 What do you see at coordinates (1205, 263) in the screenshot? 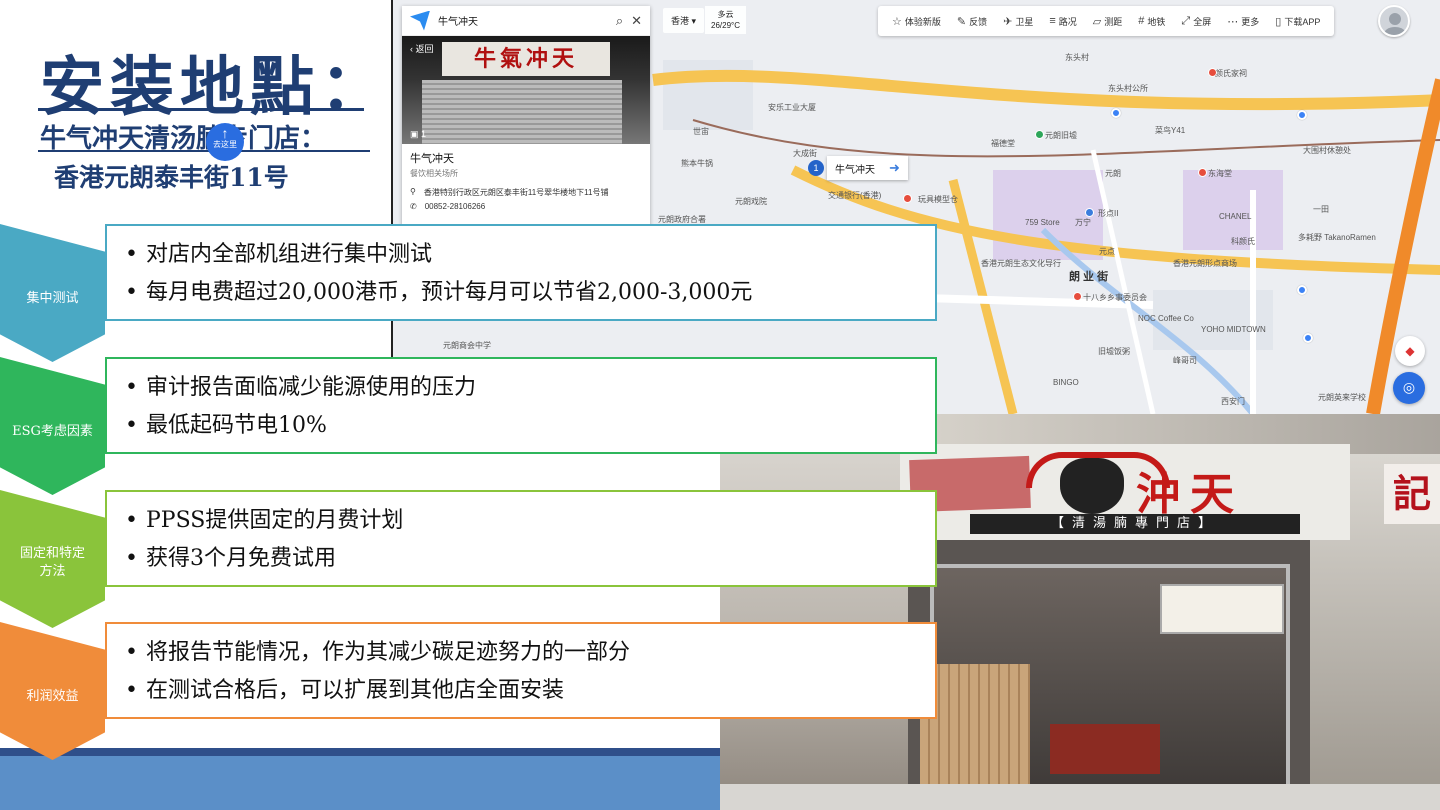
I see `map-label: 香港元朗形点商场` at bounding box center [1205, 263].